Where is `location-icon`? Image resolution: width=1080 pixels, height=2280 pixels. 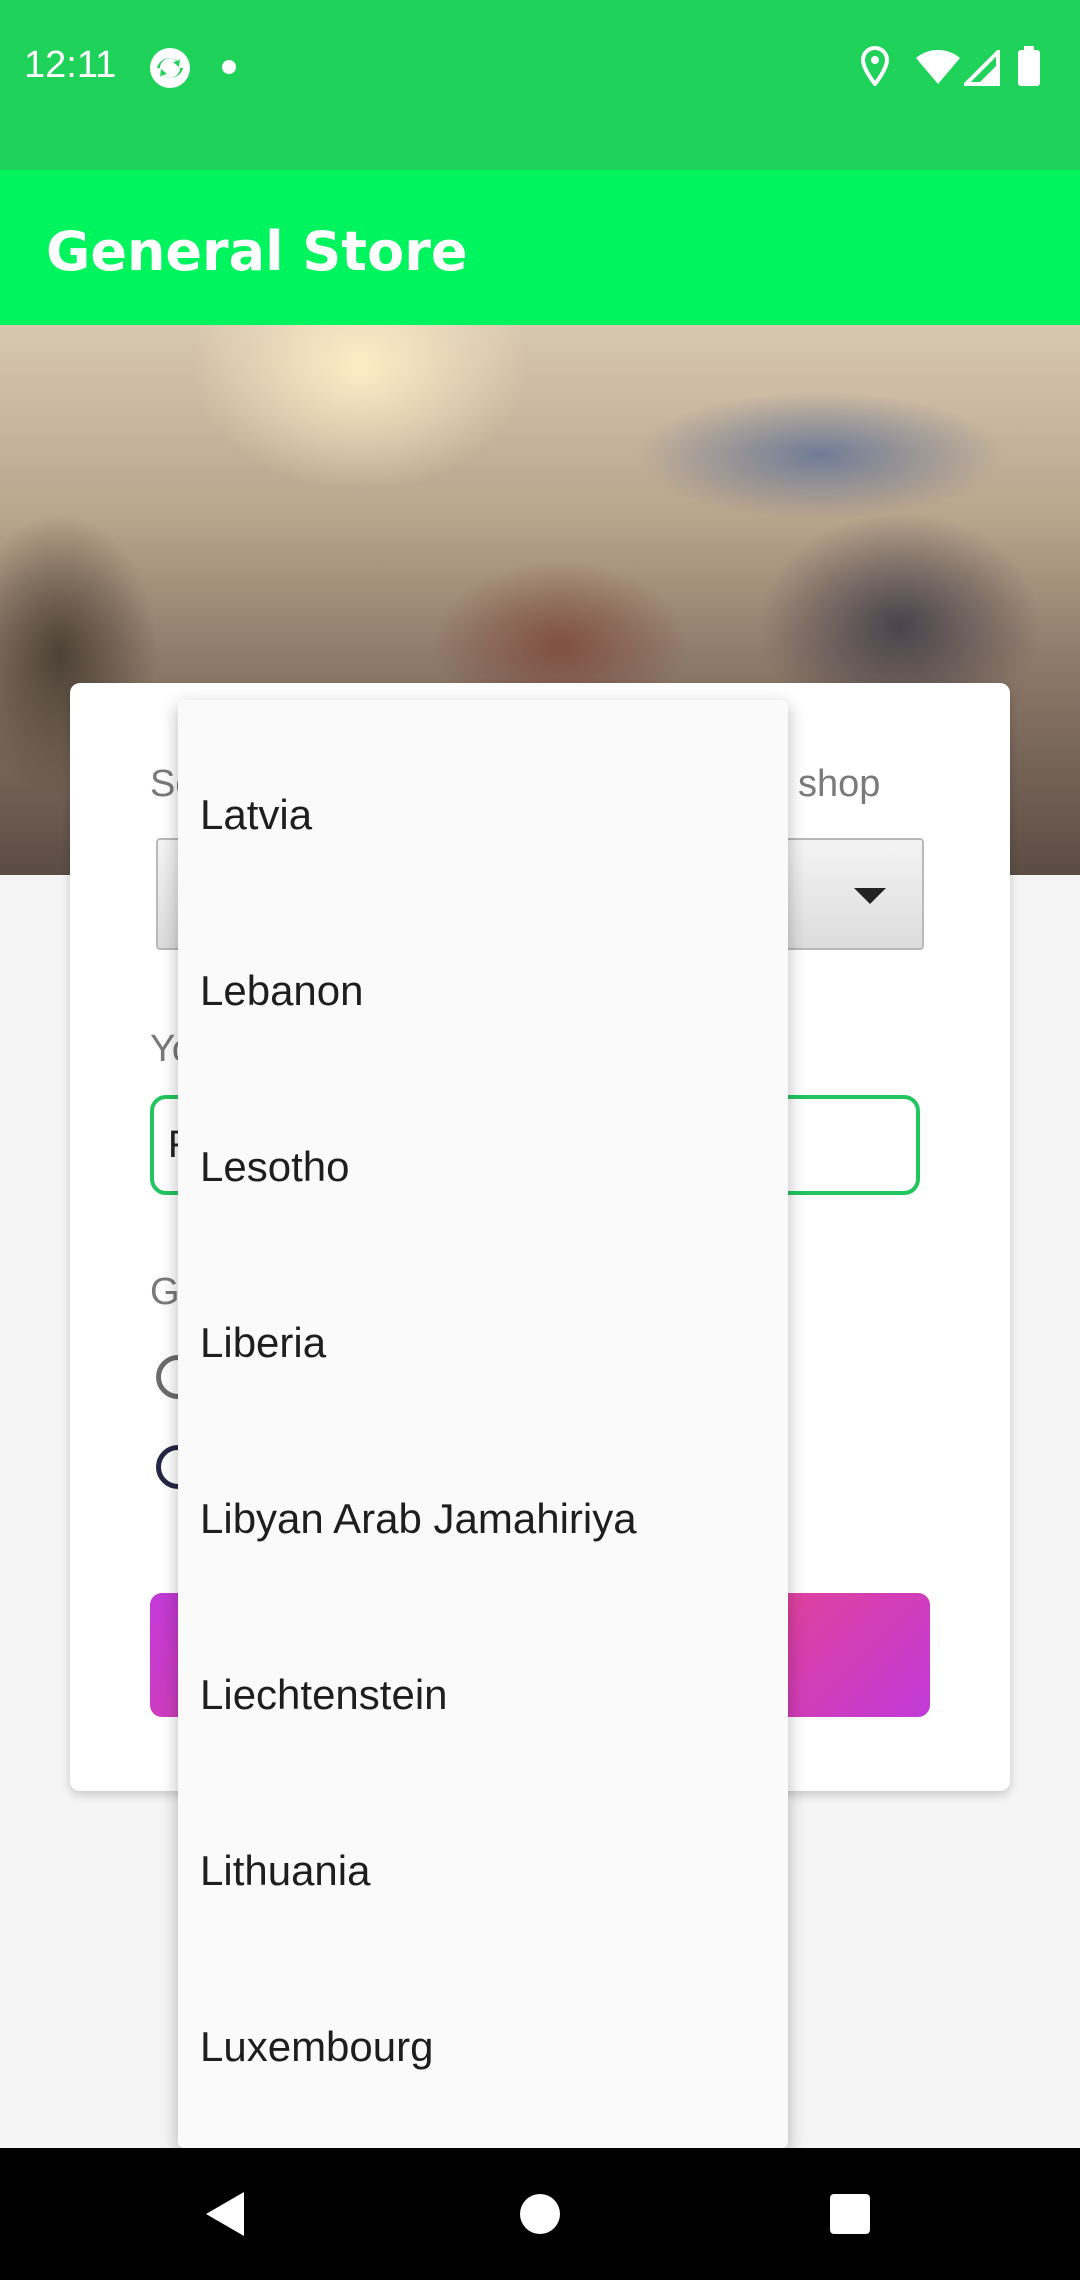
location-icon is located at coordinates (875, 66).